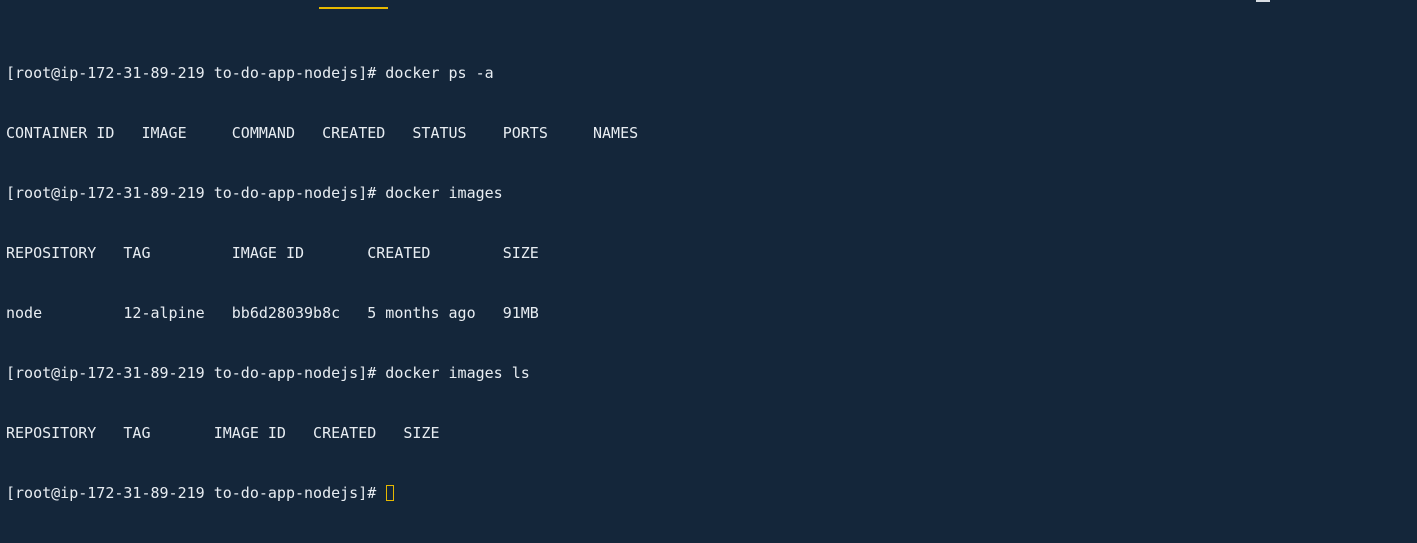  I want to click on window-edge-marker, so click(1263, 1).